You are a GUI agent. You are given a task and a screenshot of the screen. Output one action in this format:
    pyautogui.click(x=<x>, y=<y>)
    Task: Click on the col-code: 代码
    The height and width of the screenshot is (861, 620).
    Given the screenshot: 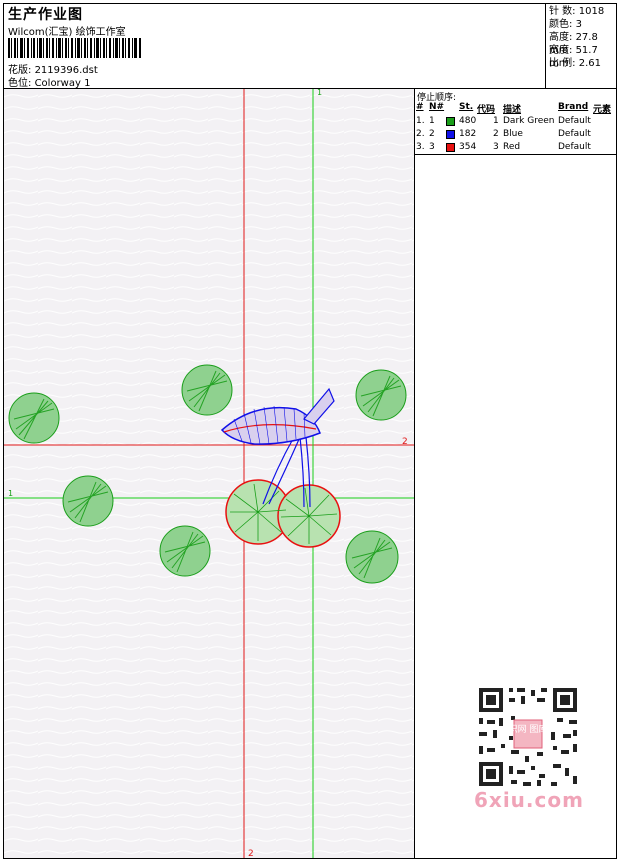 What is the action you would take?
    pyautogui.click(x=486, y=110)
    